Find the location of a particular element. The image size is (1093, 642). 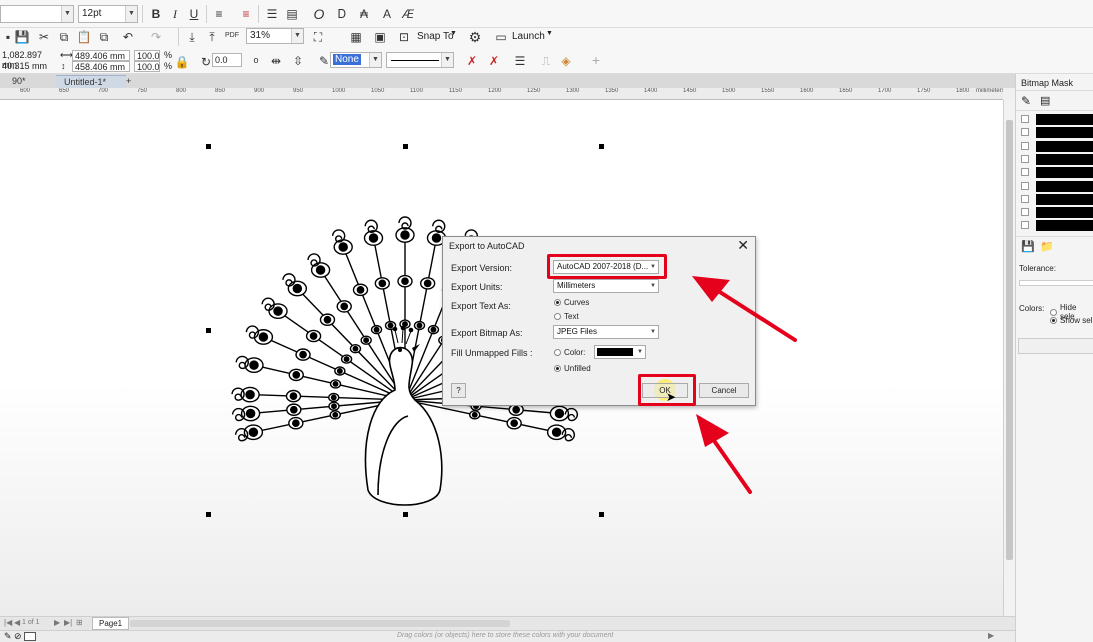

edit-color-icon: ▤ is located at coordinates (1045, 100).